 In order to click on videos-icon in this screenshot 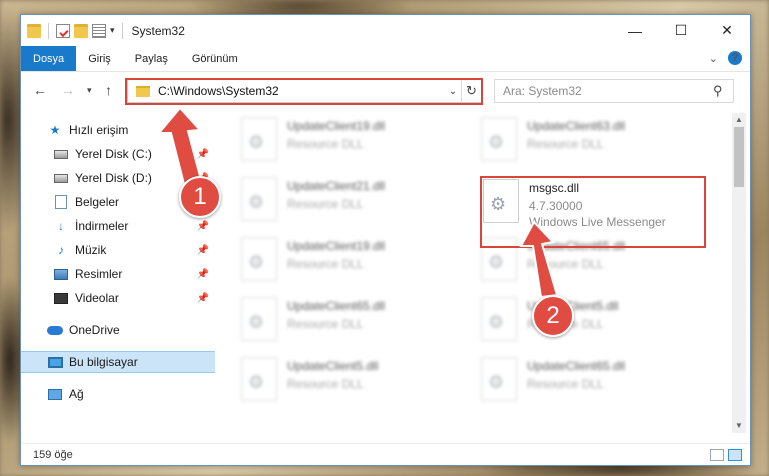, I will do `click(61, 298)`.